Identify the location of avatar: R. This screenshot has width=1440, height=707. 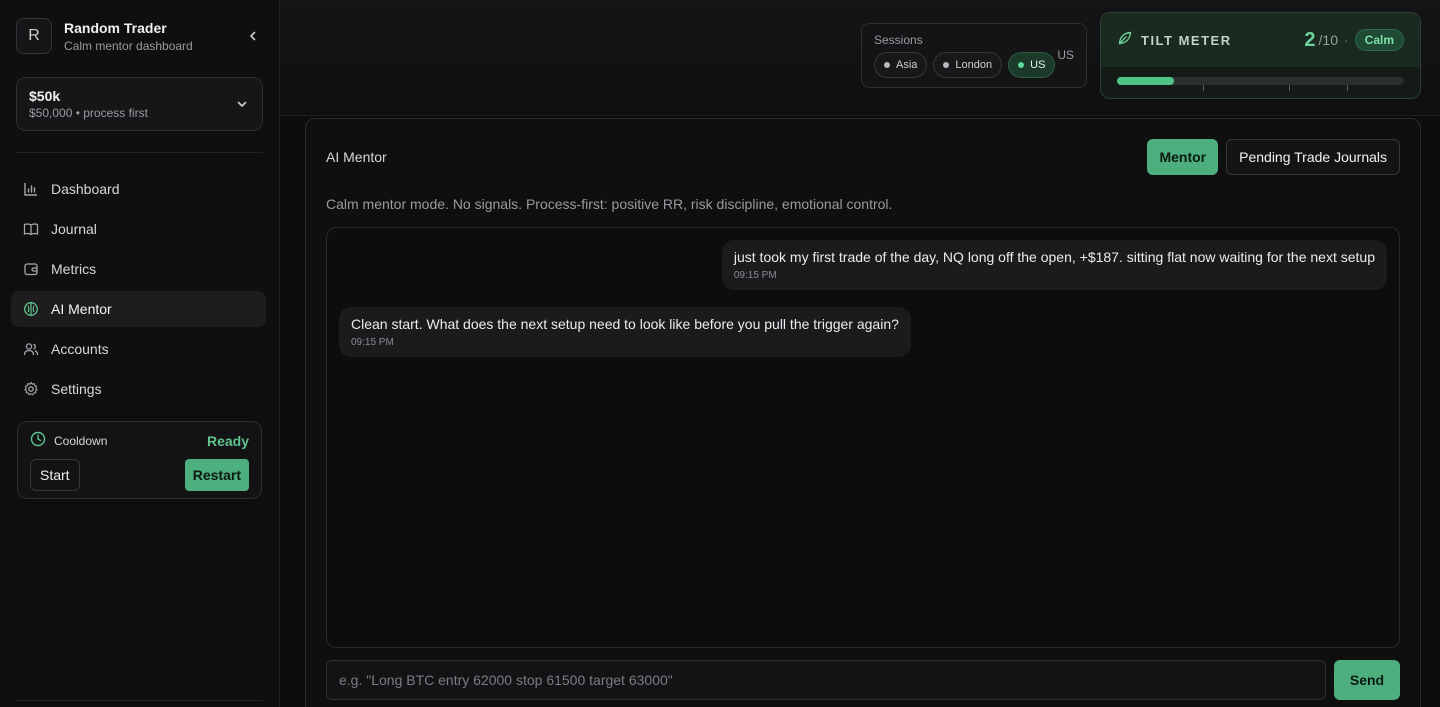
(34, 36).